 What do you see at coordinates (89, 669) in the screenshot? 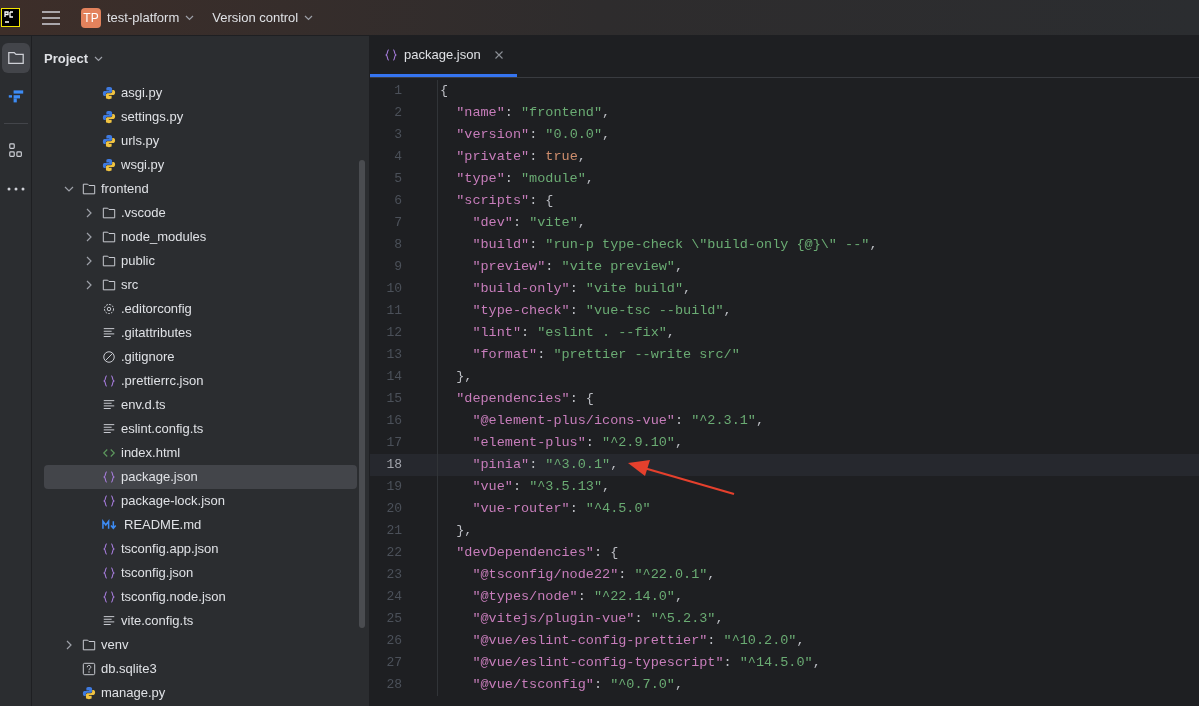
I see `question-file-icon` at bounding box center [89, 669].